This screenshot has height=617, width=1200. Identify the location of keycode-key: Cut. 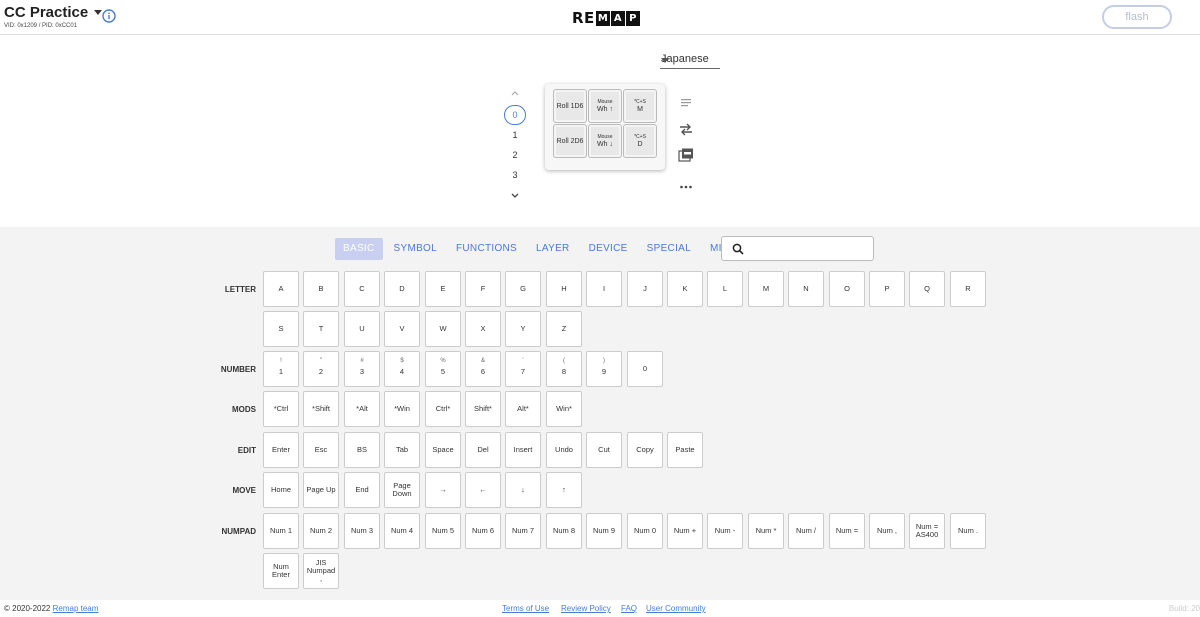
(604, 450).